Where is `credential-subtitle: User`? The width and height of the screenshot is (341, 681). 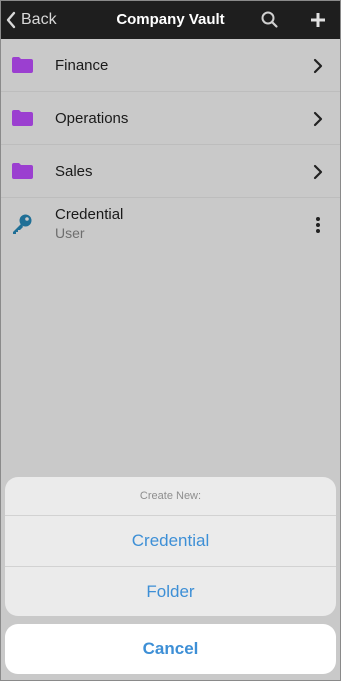
credential-subtitle: User is located at coordinates (70, 233).